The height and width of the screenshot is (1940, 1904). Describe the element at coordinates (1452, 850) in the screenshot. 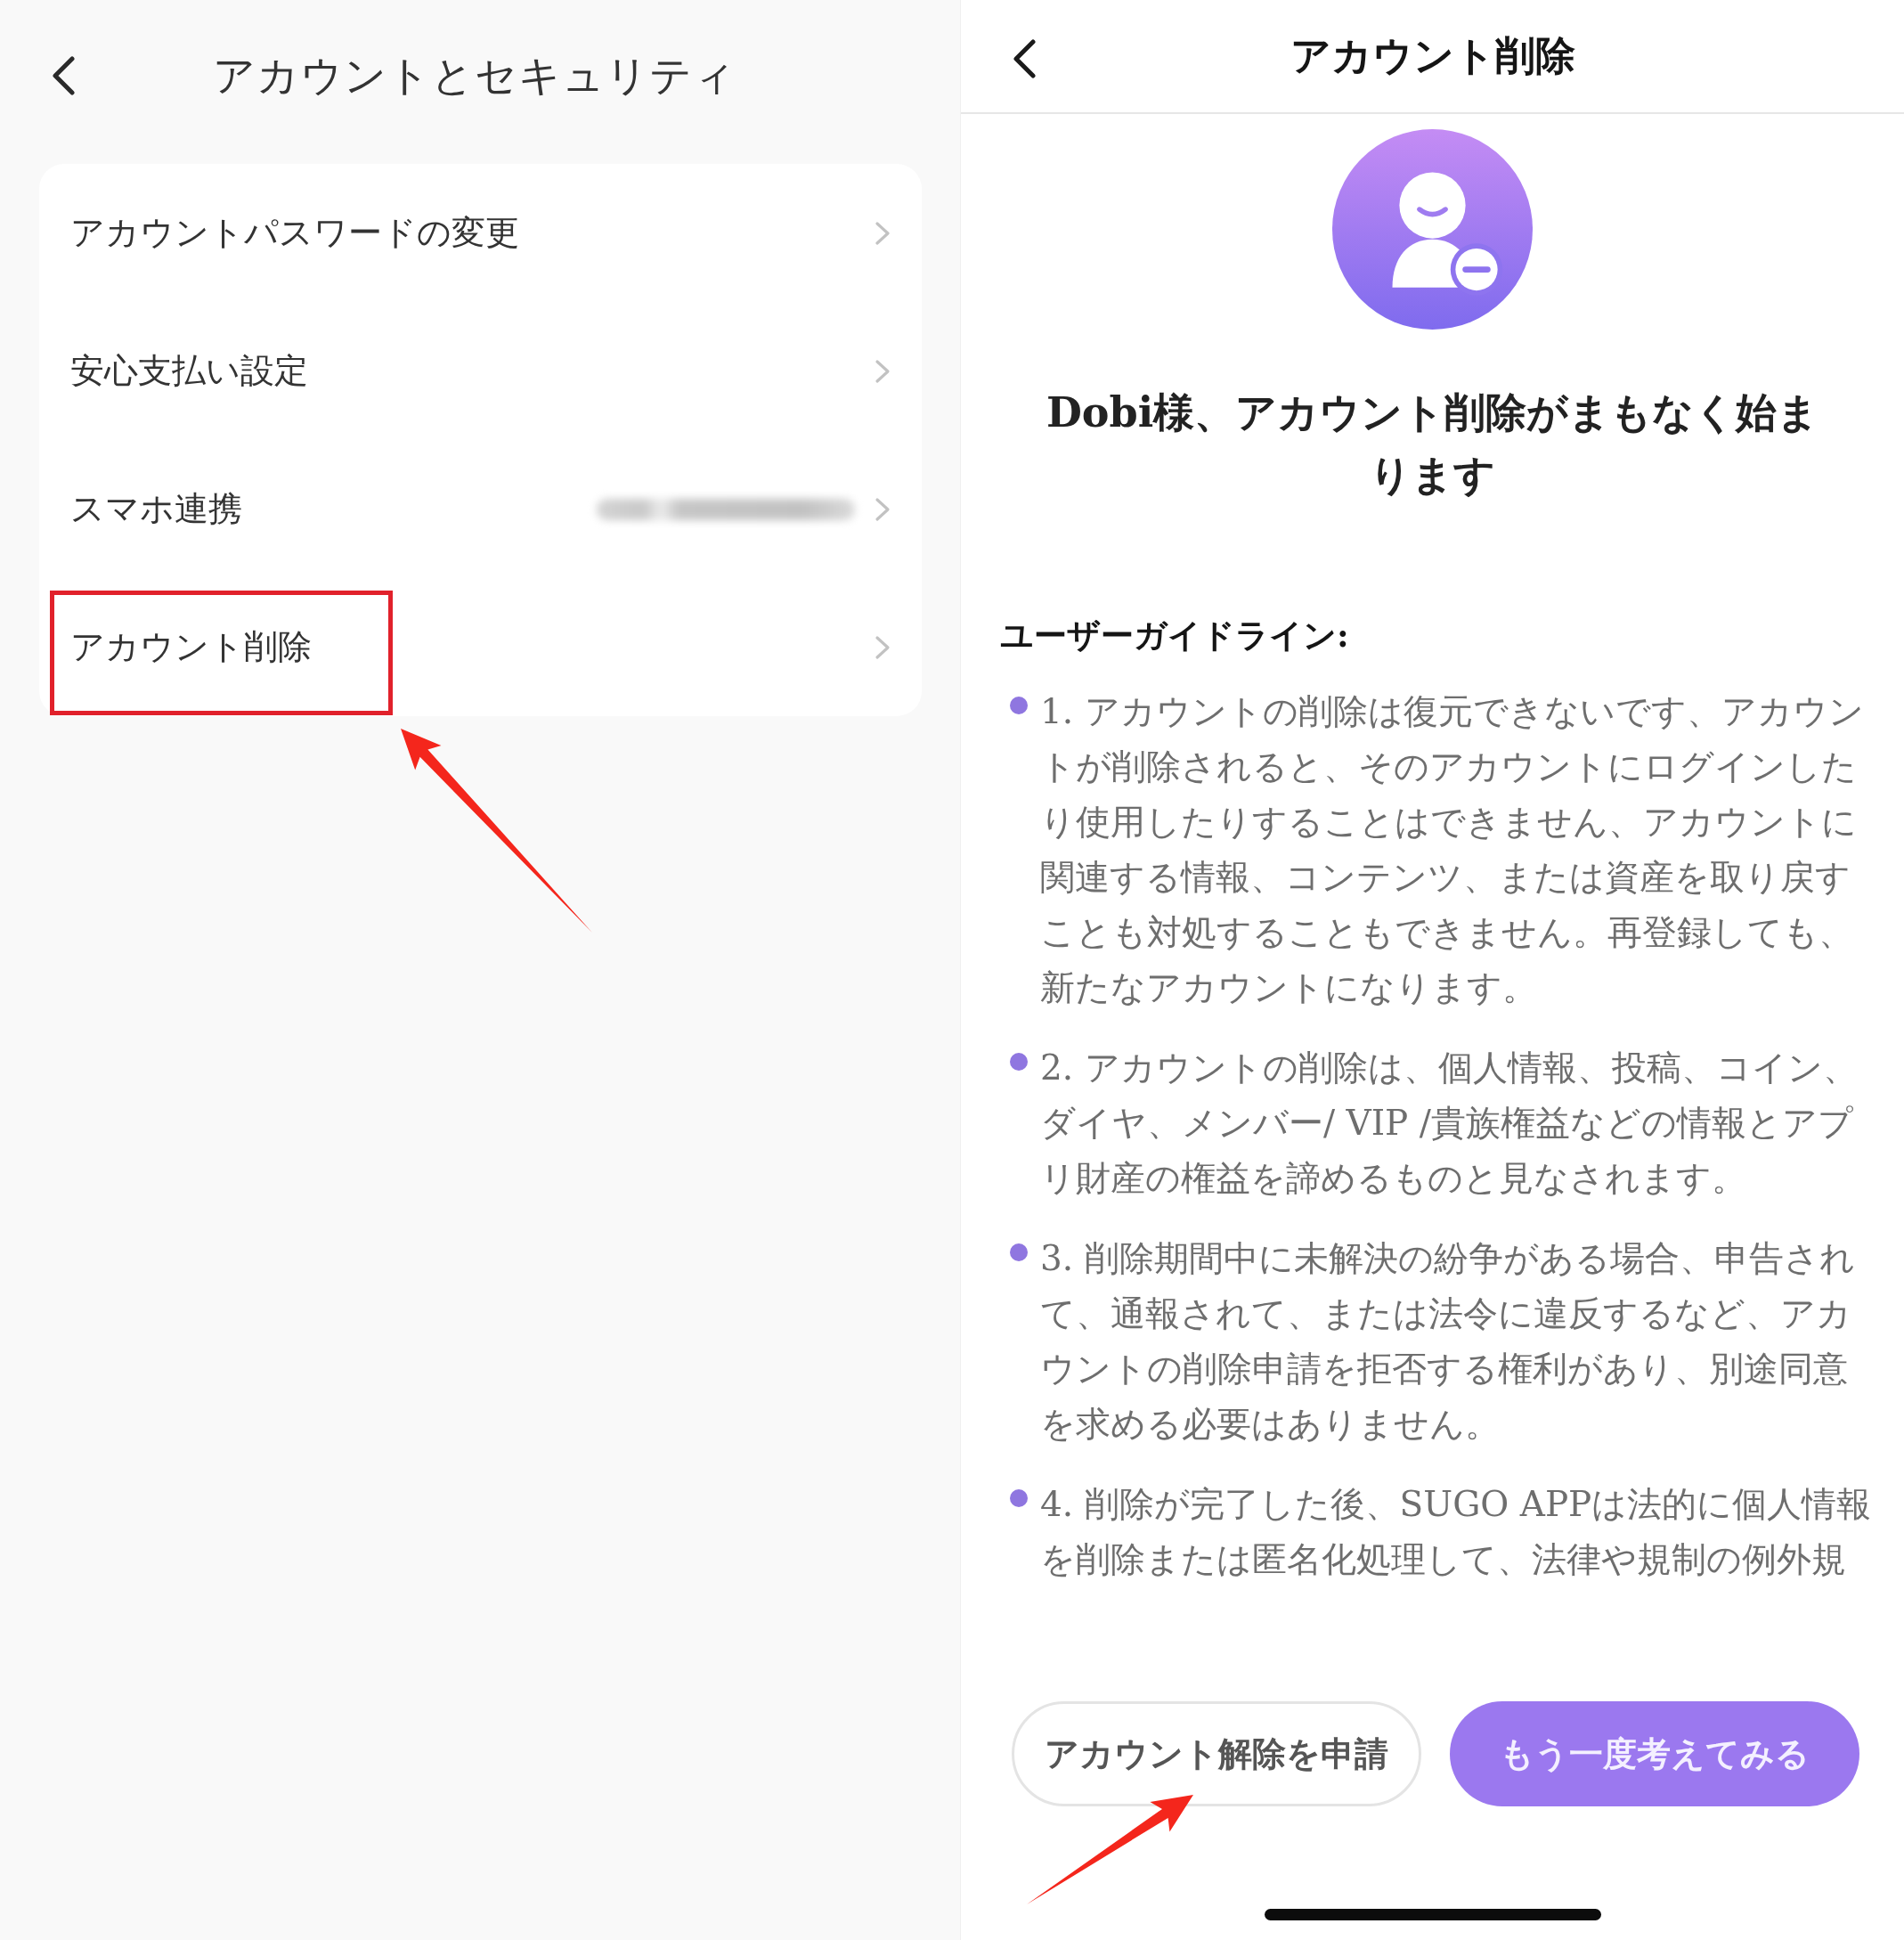

I see `guideline-text: 1. アカウントの削除は復元できないです、アカウントが削除されると、そのアカウントにログインしたり使用したりすることはできません、アカウントに関連する情報、コンテンツ、または資産を取り戻すことも対処することもできません。再登録しても、新たなアカウントになります。` at that location.